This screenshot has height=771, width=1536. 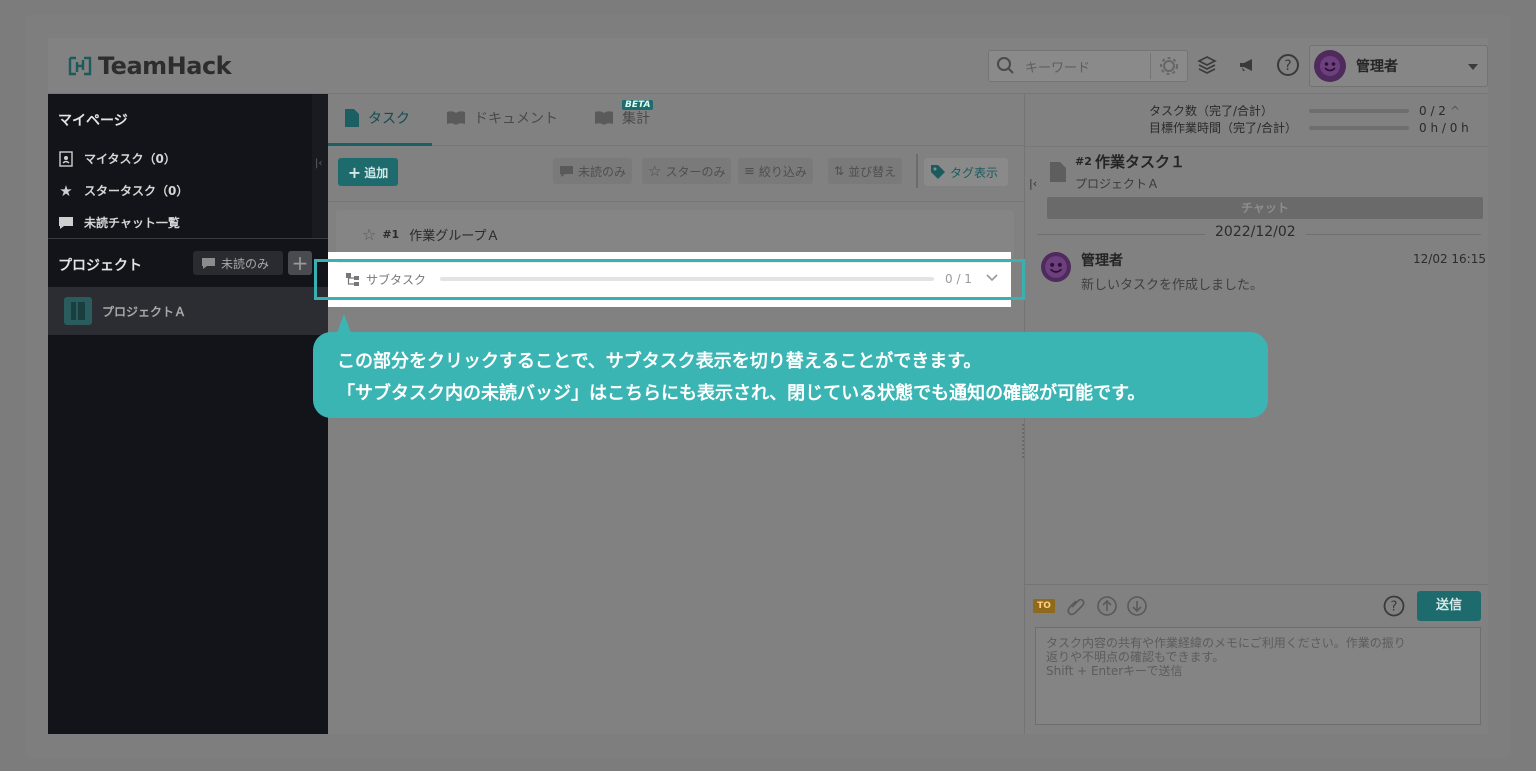 I want to click on task-project: プロジェクトＡ, so click(x=1117, y=184).